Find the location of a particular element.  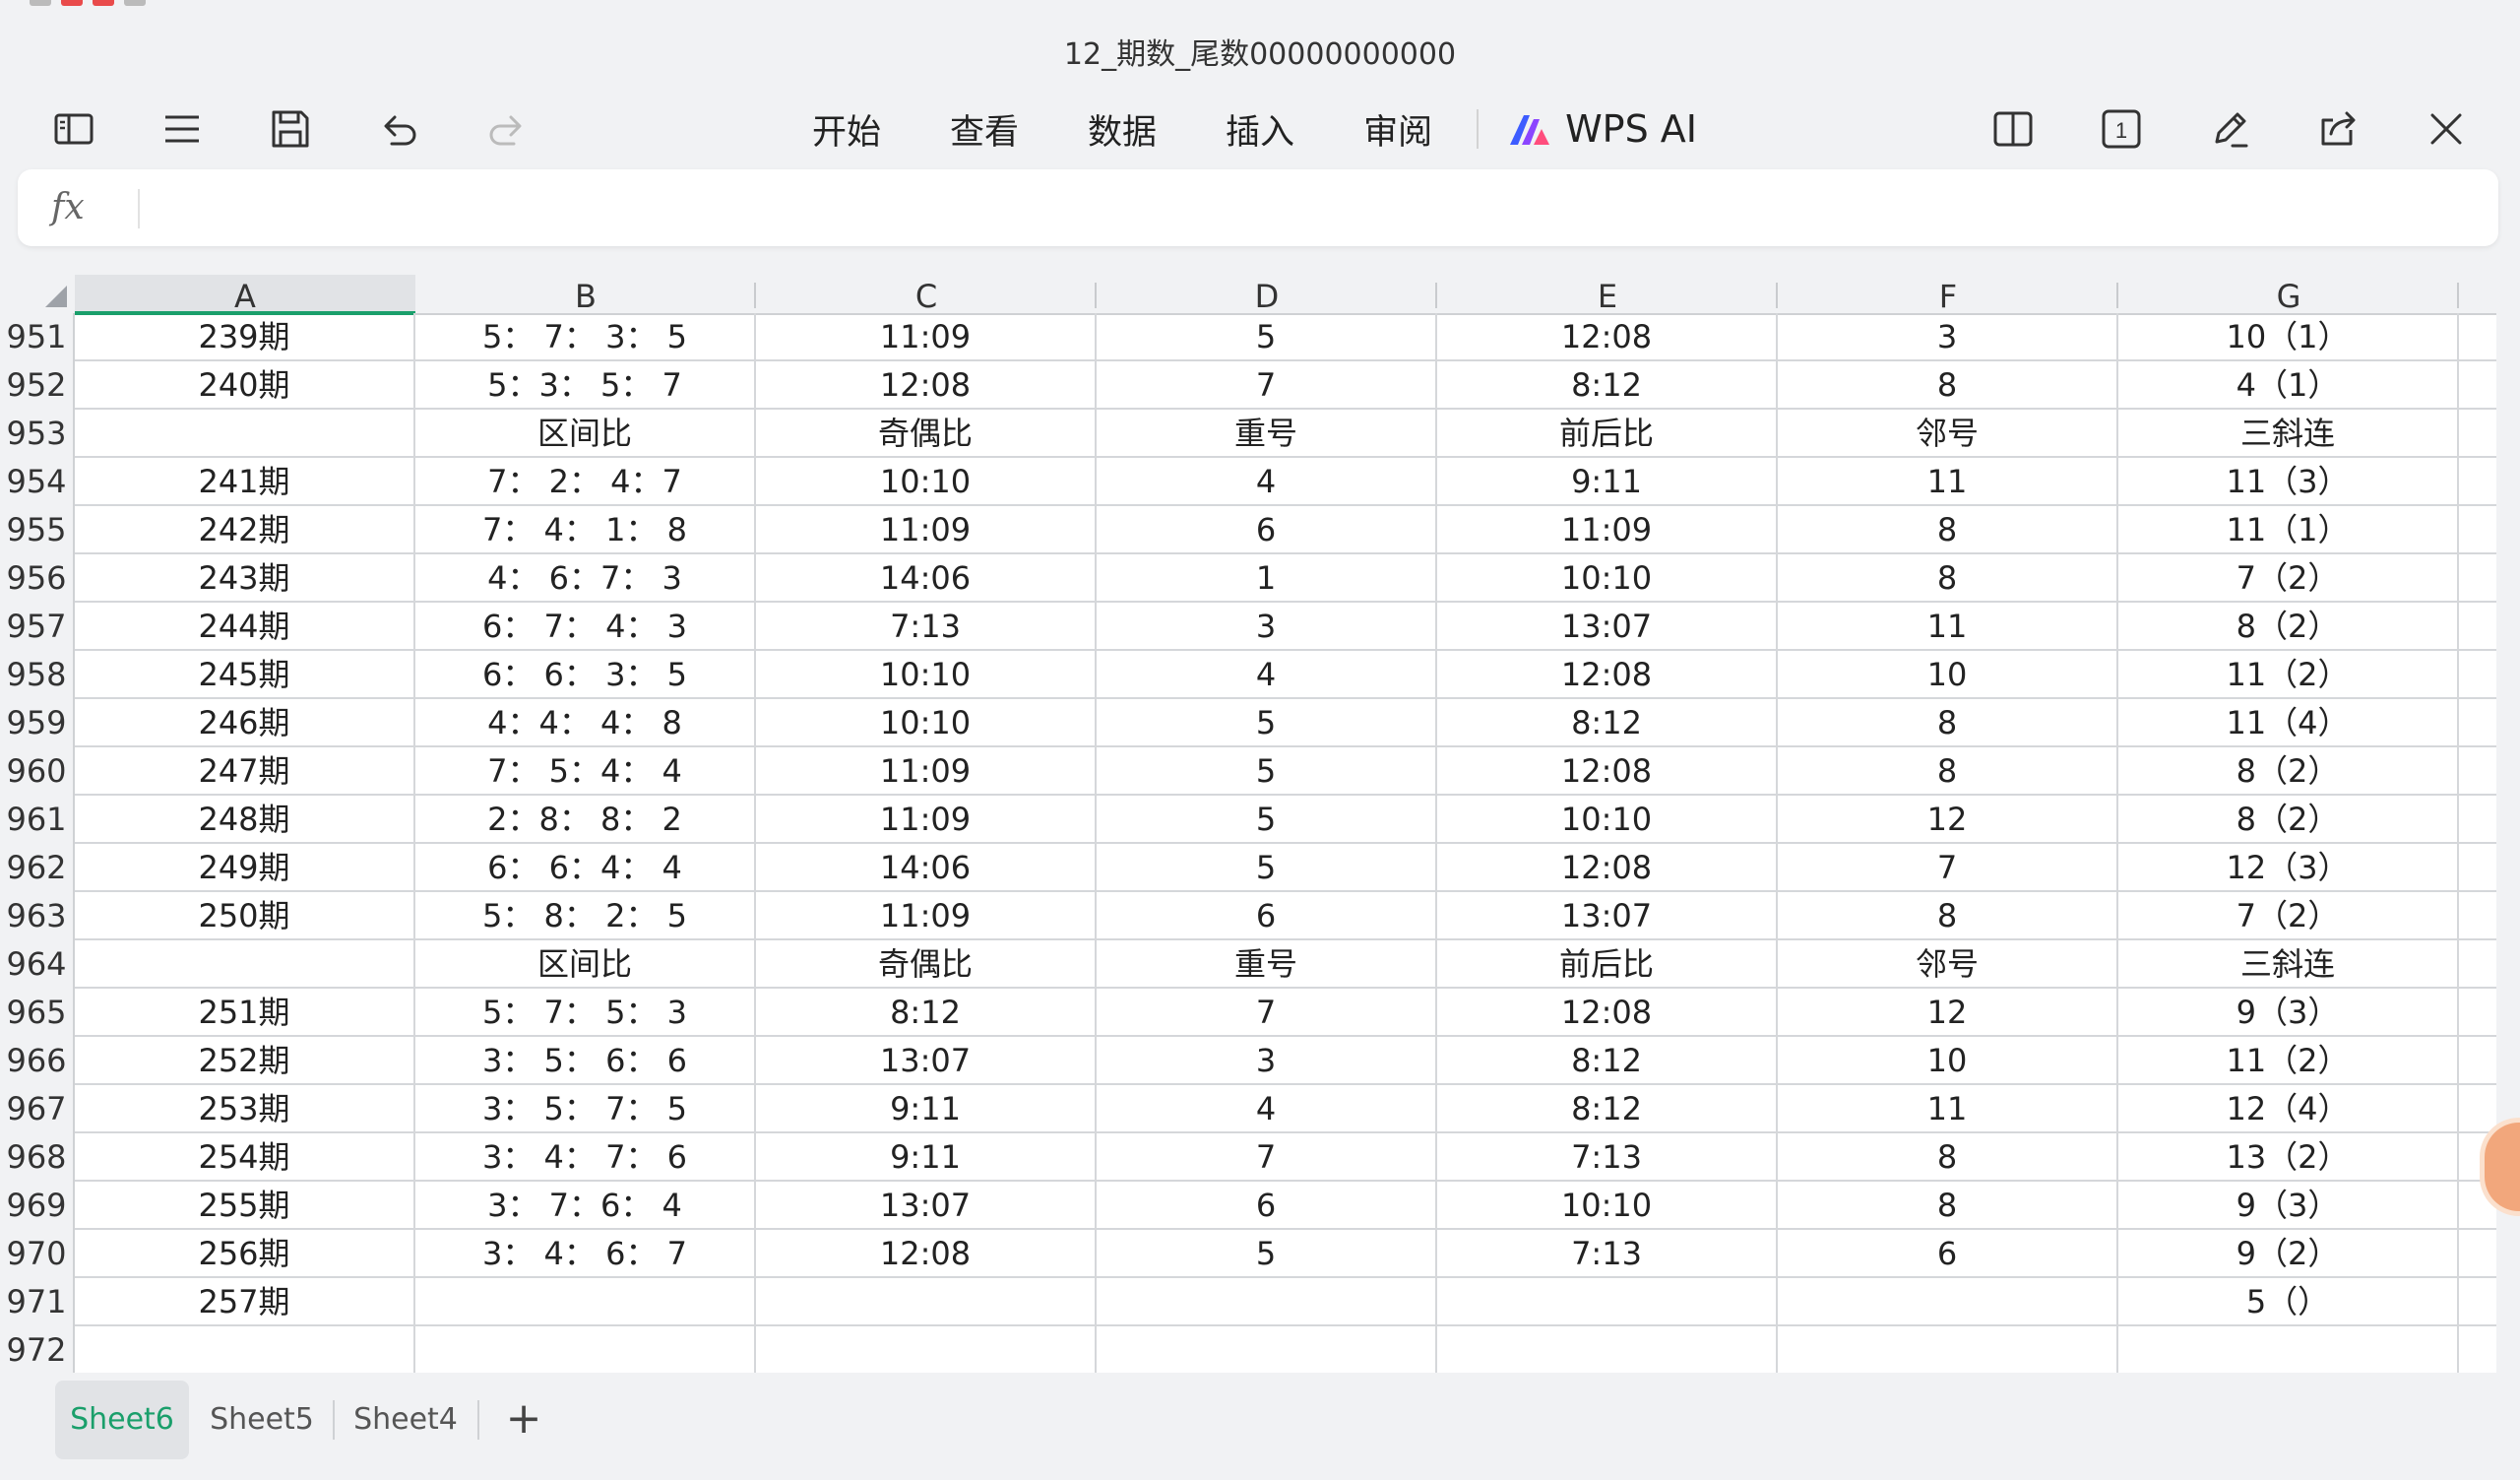

row-header: 960 is located at coordinates (37, 771).